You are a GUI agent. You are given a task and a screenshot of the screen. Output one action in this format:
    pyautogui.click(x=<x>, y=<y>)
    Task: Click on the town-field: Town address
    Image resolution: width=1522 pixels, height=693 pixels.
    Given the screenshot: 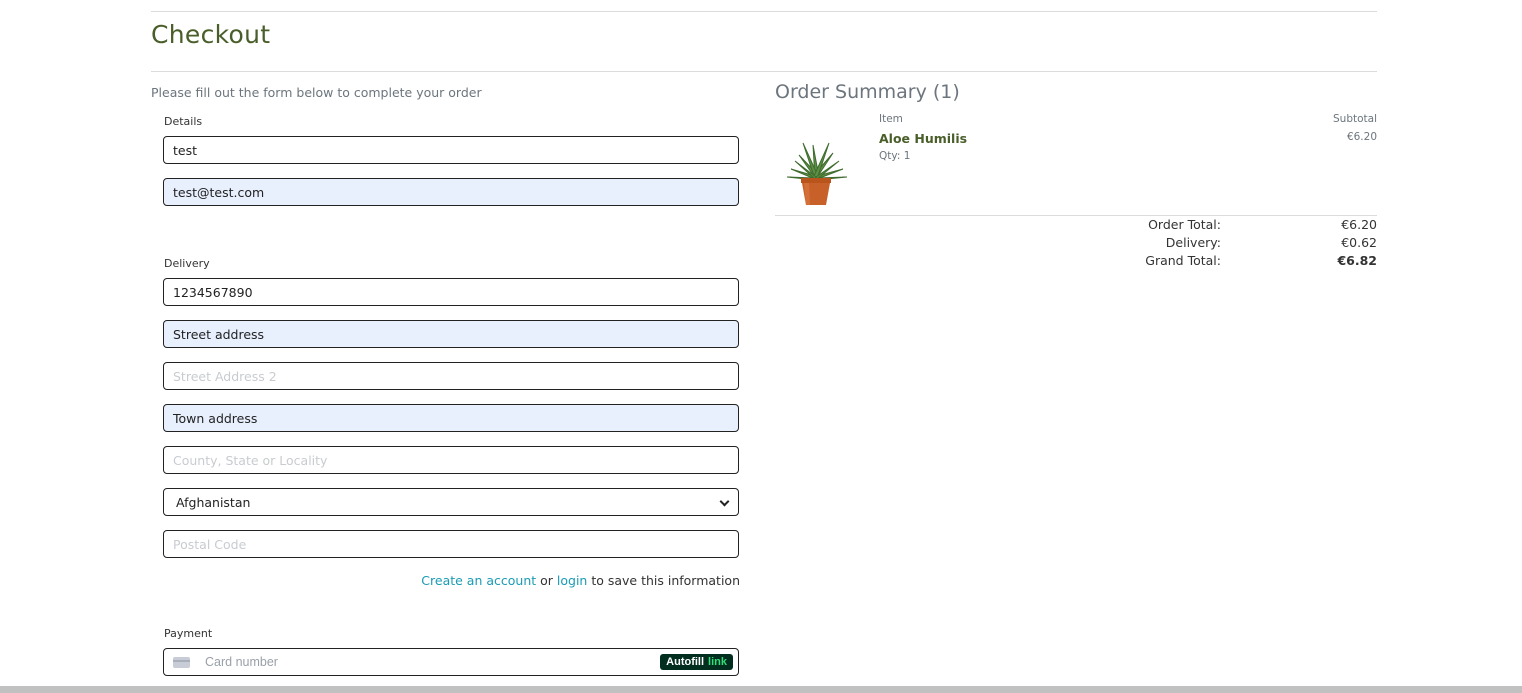 What is the action you would take?
    pyautogui.click(x=451, y=418)
    